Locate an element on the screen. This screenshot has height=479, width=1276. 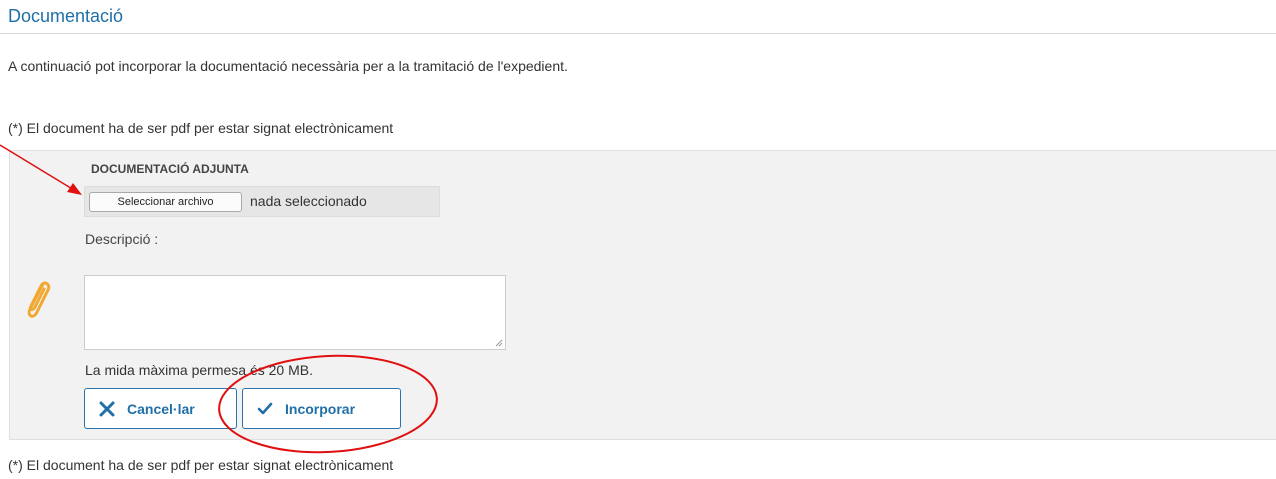
description-textarea is located at coordinates (295, 312).